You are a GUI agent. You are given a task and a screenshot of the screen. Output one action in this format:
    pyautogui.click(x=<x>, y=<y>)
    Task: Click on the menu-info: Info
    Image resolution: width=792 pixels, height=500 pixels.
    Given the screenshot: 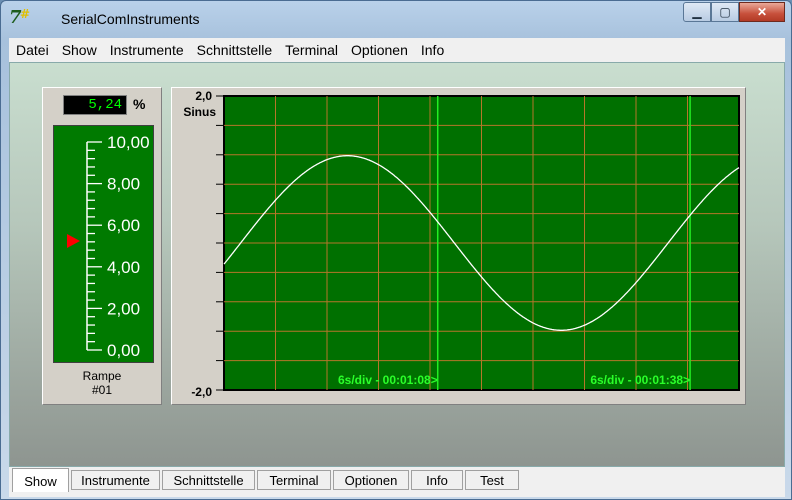 What is the action you would take?
    pyautogui.click(x=432, y=50)
    